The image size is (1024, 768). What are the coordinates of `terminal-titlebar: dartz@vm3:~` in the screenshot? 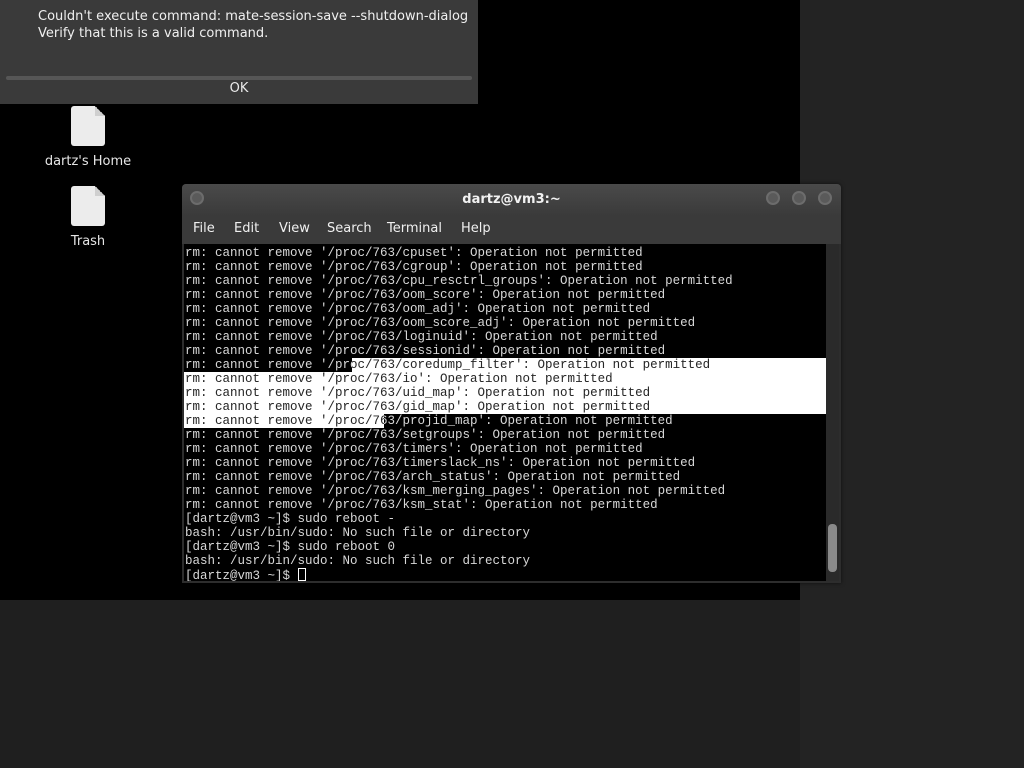 It's located at (511, 200).